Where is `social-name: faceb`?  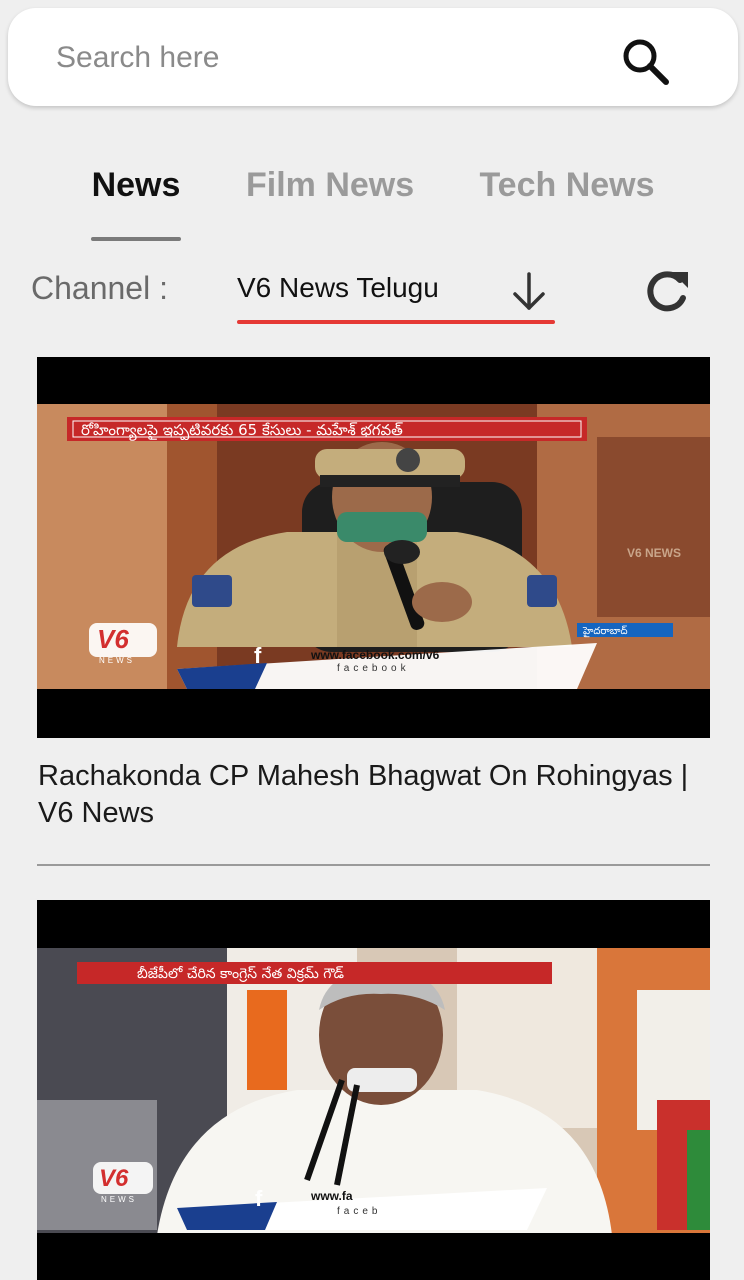
social-name: faceb is located at coordinates (359, 1211).